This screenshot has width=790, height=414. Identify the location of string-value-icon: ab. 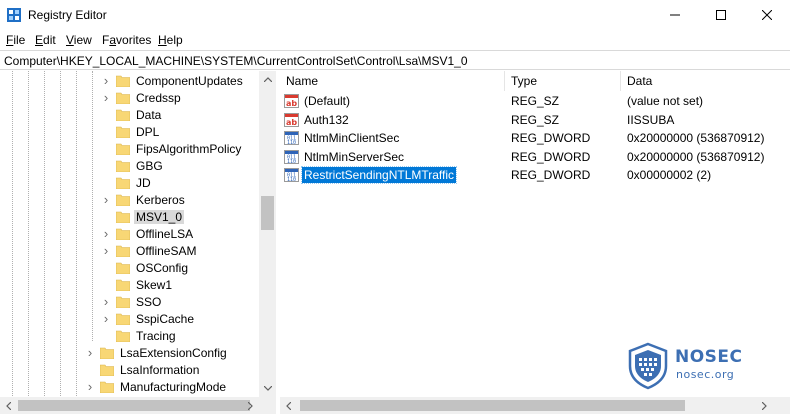
(291, 119).